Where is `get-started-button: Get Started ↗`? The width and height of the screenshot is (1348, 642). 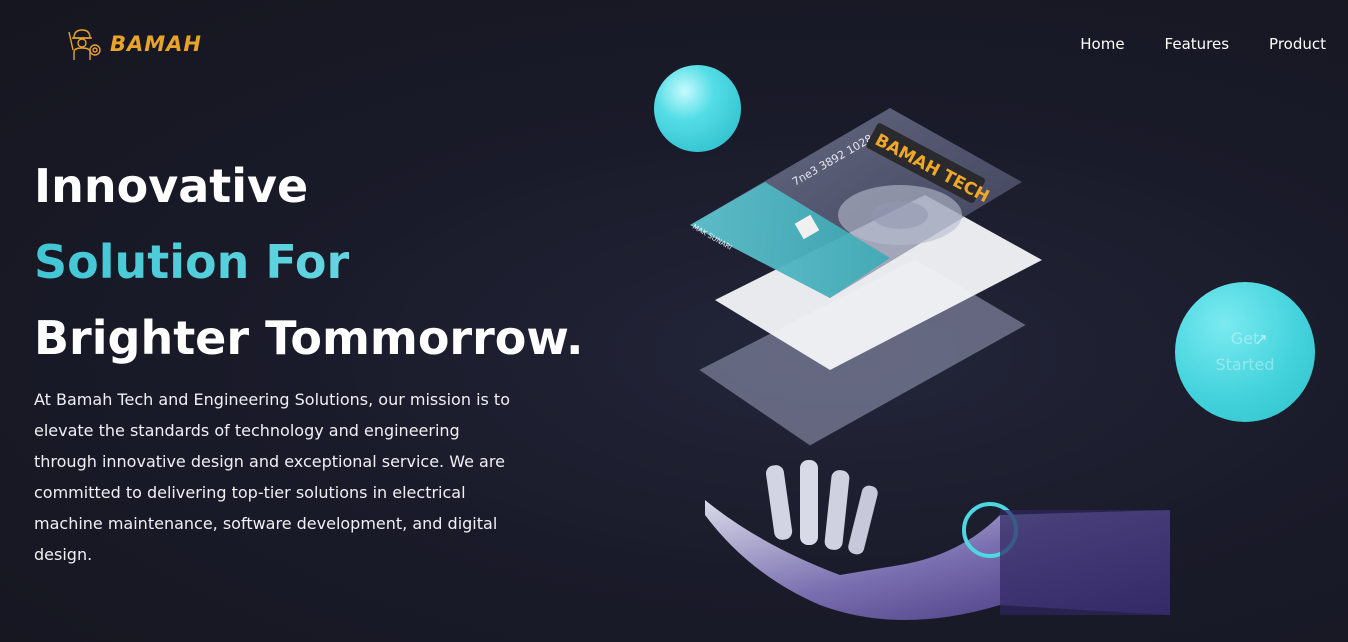
get-started-button: Get Started ↗ is located at coordinates (1245, 352).